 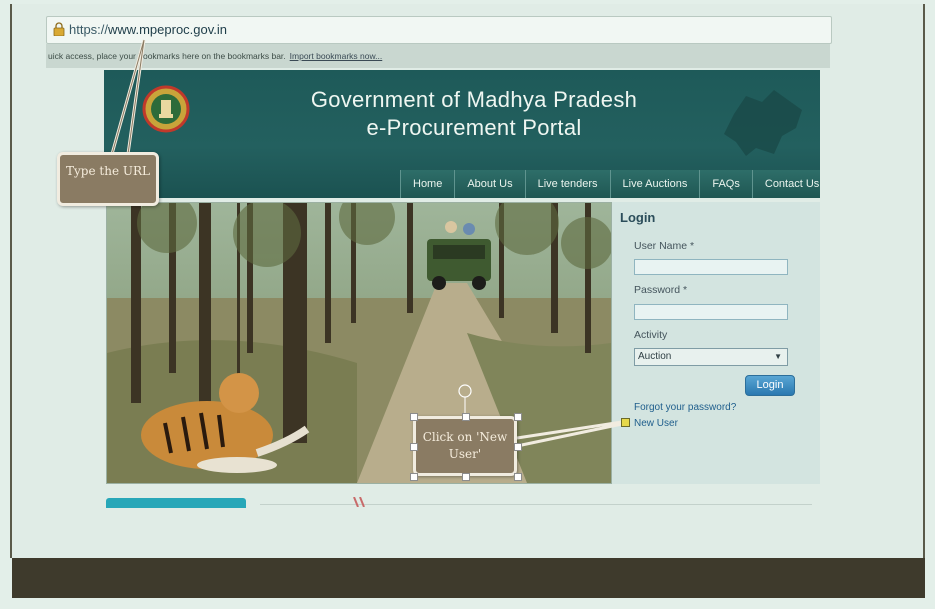 I want to click on nav-about-us: About Us, so click(x=489, y=184).